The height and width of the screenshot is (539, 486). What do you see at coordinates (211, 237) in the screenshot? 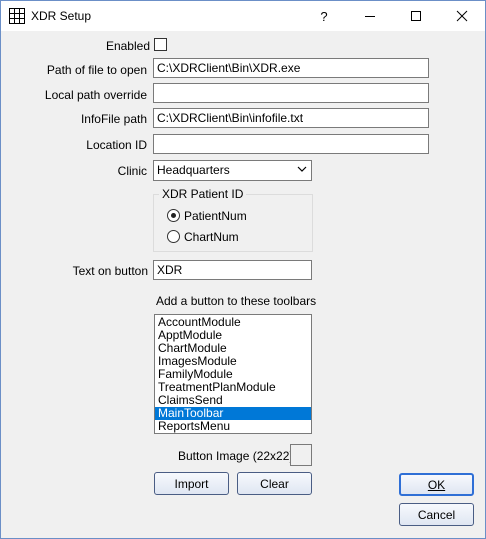
I see `chartnum-label: ChartNum` at bounding box center [211, 237].